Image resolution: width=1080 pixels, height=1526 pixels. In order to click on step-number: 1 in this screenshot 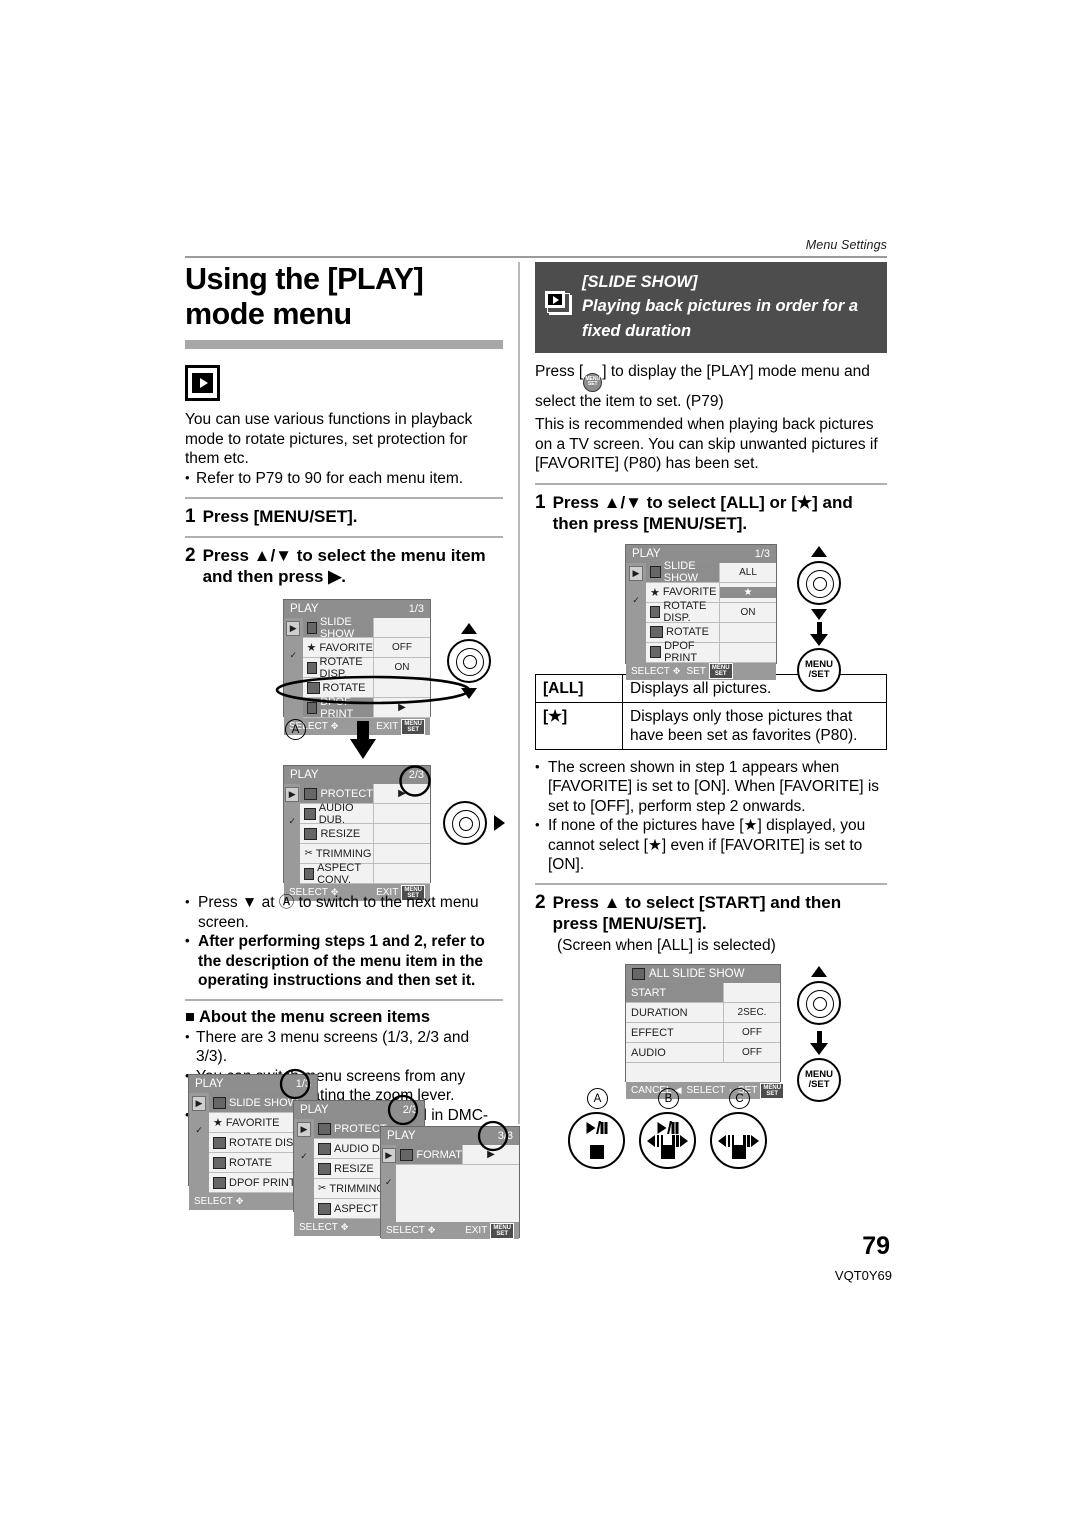, I will do `click(540, 502)`.